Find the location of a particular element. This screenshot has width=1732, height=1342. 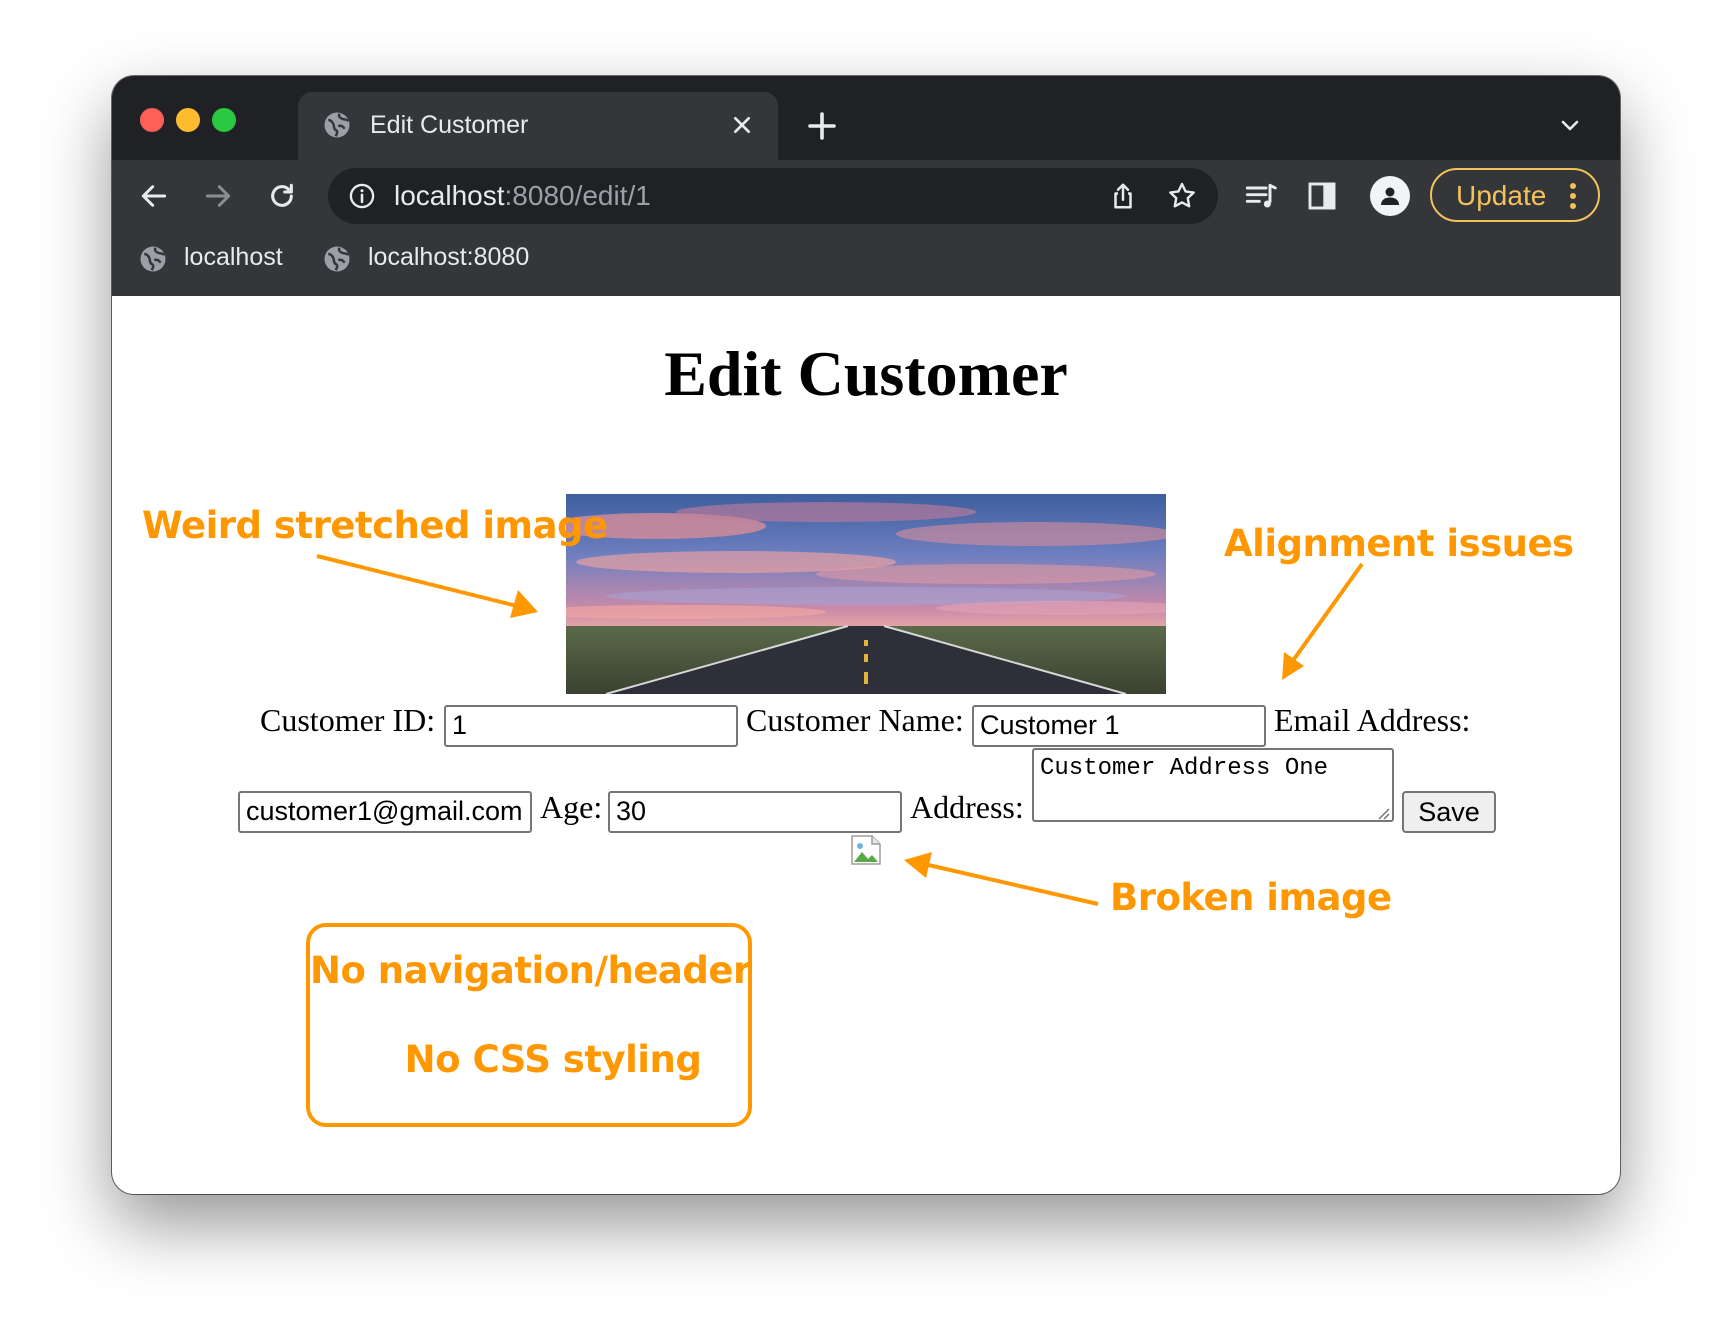

annotation-no-css: No CSS styling is located at coordinates (553, 1059).